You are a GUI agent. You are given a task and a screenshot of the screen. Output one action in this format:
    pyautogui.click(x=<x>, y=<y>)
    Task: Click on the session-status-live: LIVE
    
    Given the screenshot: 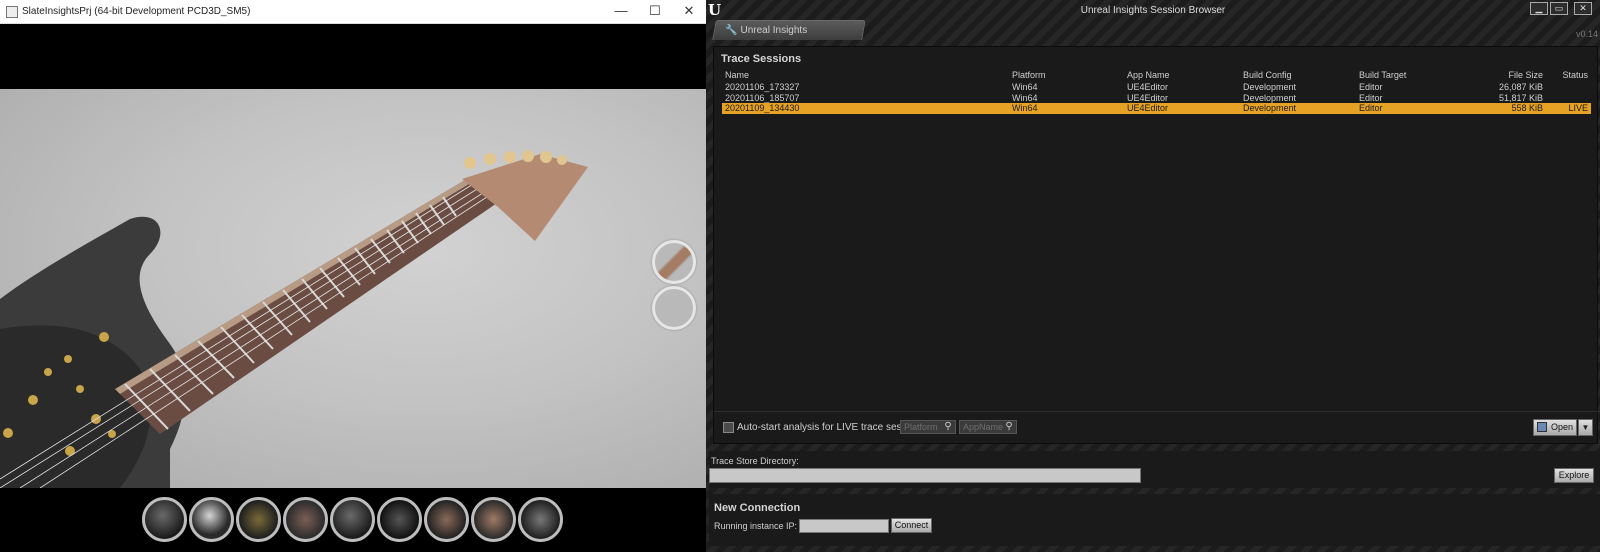 What is the action you would take?
    pyautogui.click(x=1578, y=108)
    